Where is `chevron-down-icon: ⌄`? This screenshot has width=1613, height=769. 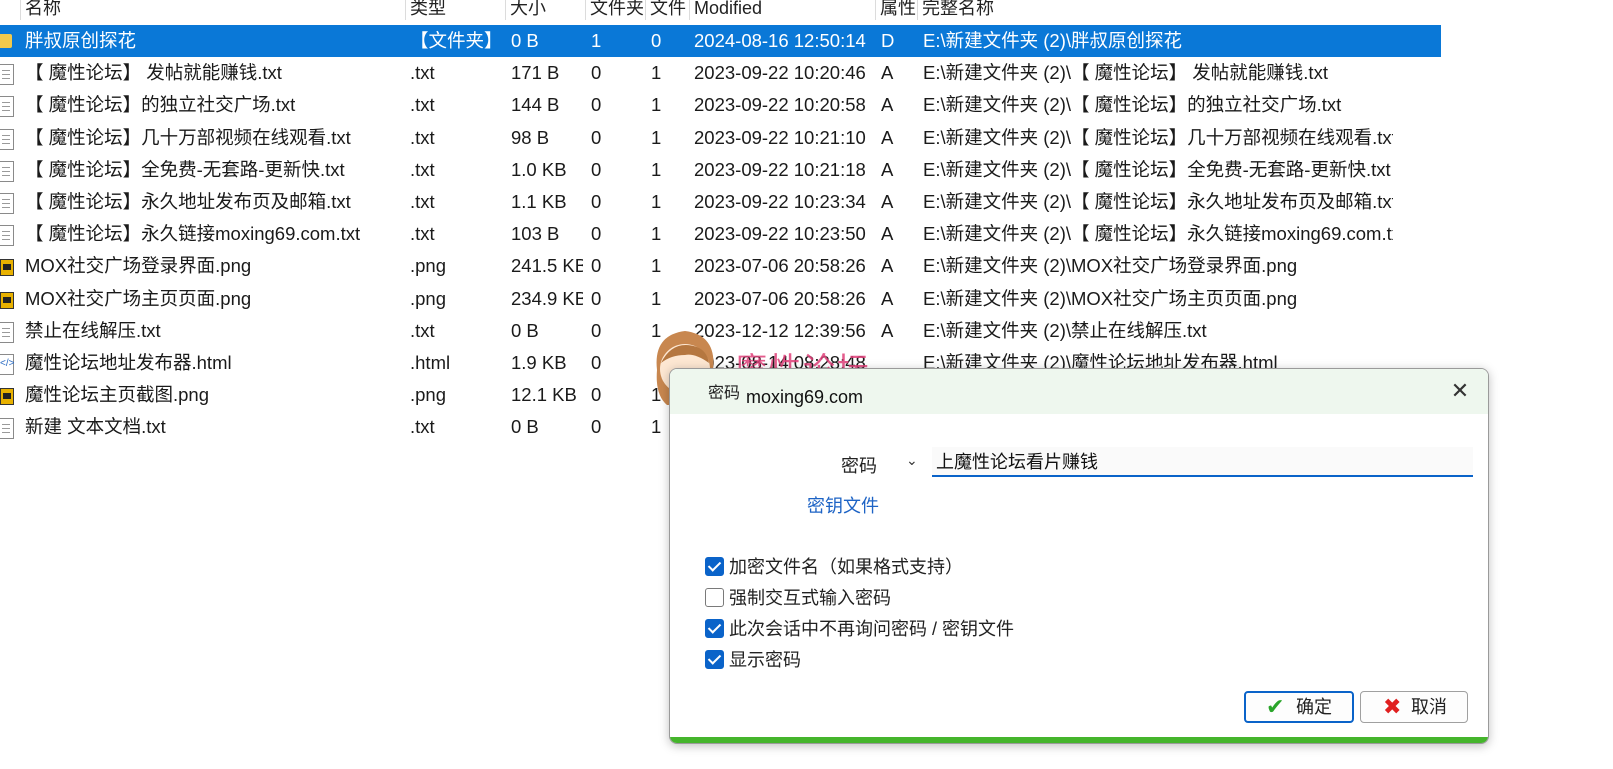 chevron-down-icon: ⌄ is located at coordinates (912, 460).